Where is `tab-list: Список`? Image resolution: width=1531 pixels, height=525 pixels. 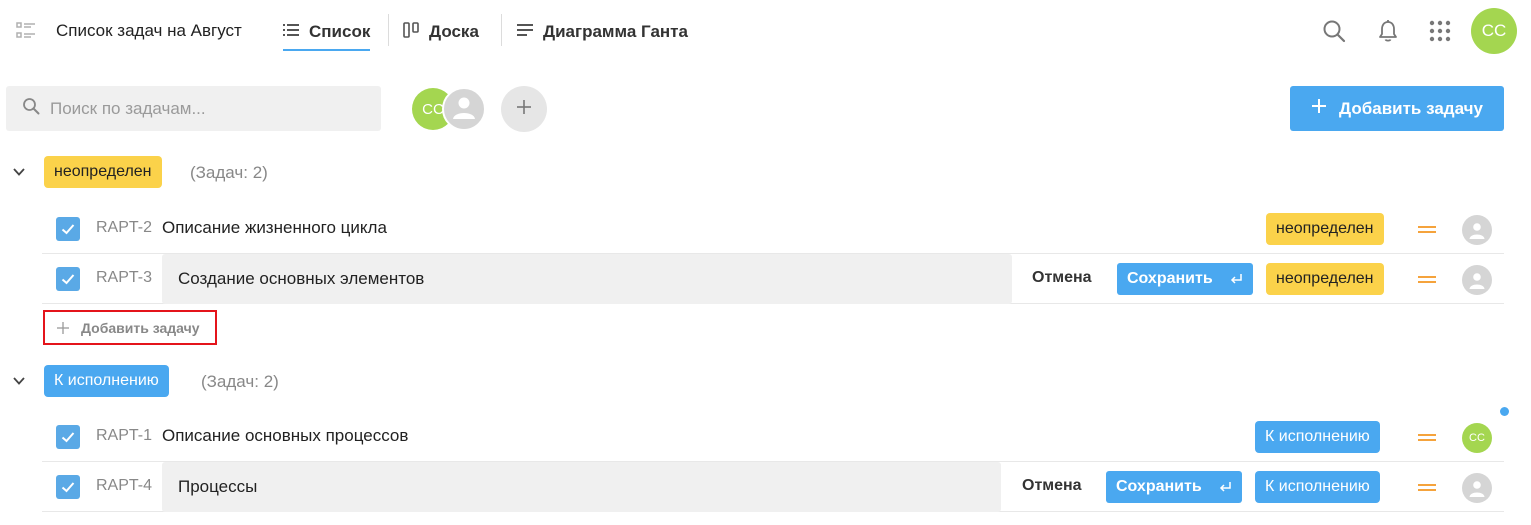 tab-list: Список is located at coordinates (327, 32).